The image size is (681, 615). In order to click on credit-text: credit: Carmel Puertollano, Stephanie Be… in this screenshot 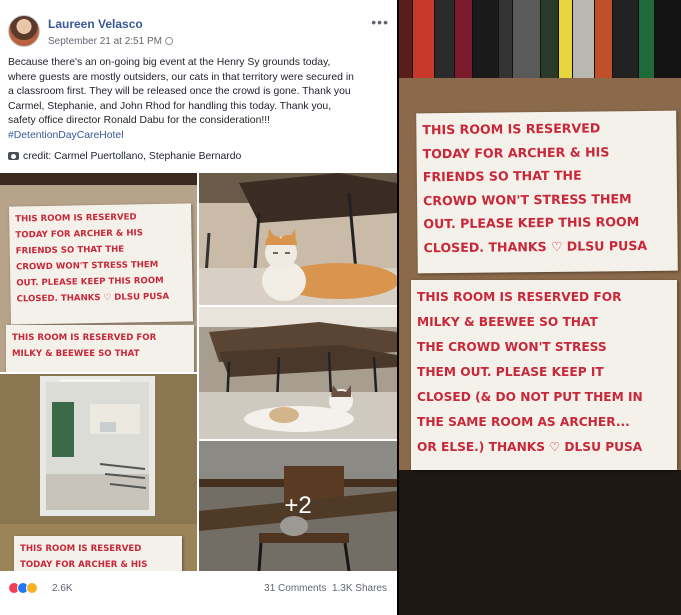, I will do `click(132, 156)`.